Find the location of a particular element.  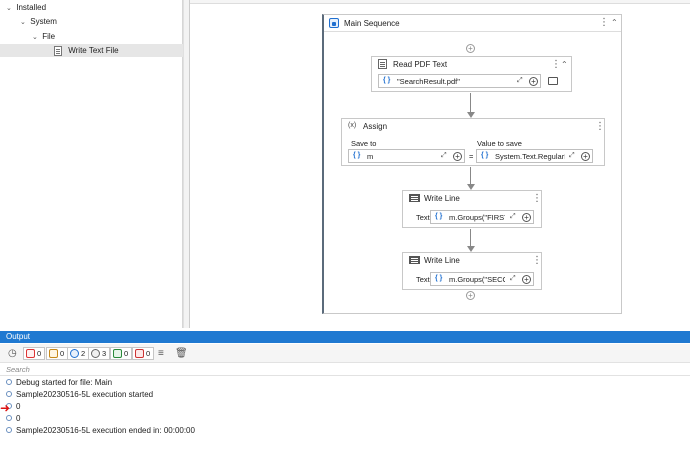

filter-info-button: 2 is located at coordinates (78, 353).